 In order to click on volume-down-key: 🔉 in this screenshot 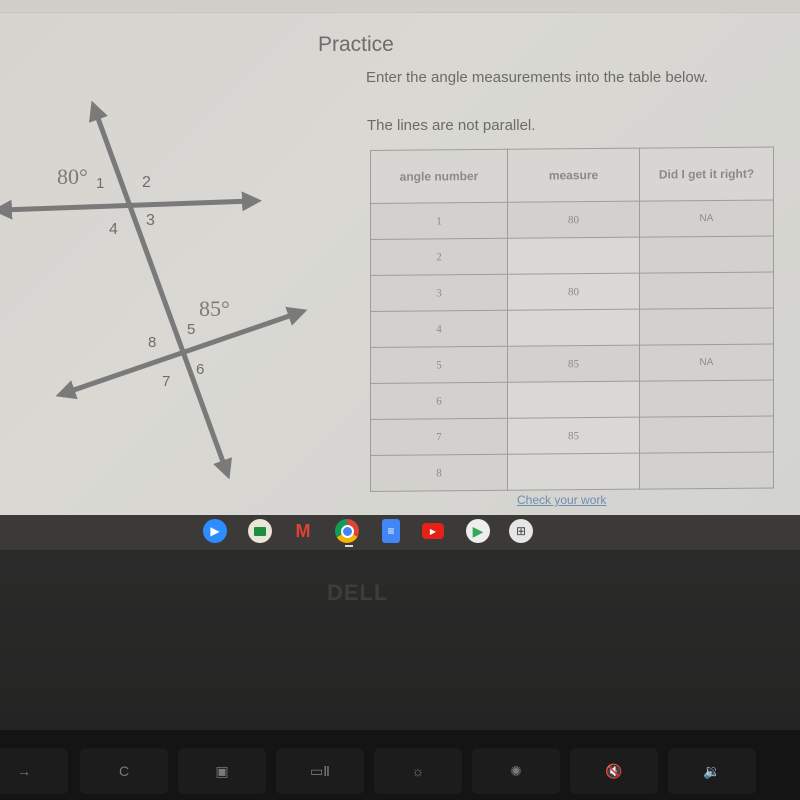, I will do `click(712, 771)`.